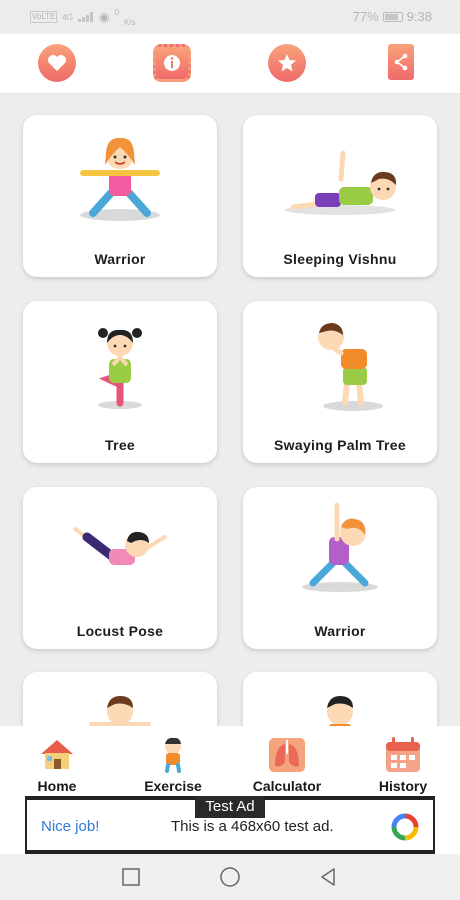 The height and width of the screenshot is (900, 460). I want to click on pose-card-locust-pose: Locust Pose, so click(120, 568).